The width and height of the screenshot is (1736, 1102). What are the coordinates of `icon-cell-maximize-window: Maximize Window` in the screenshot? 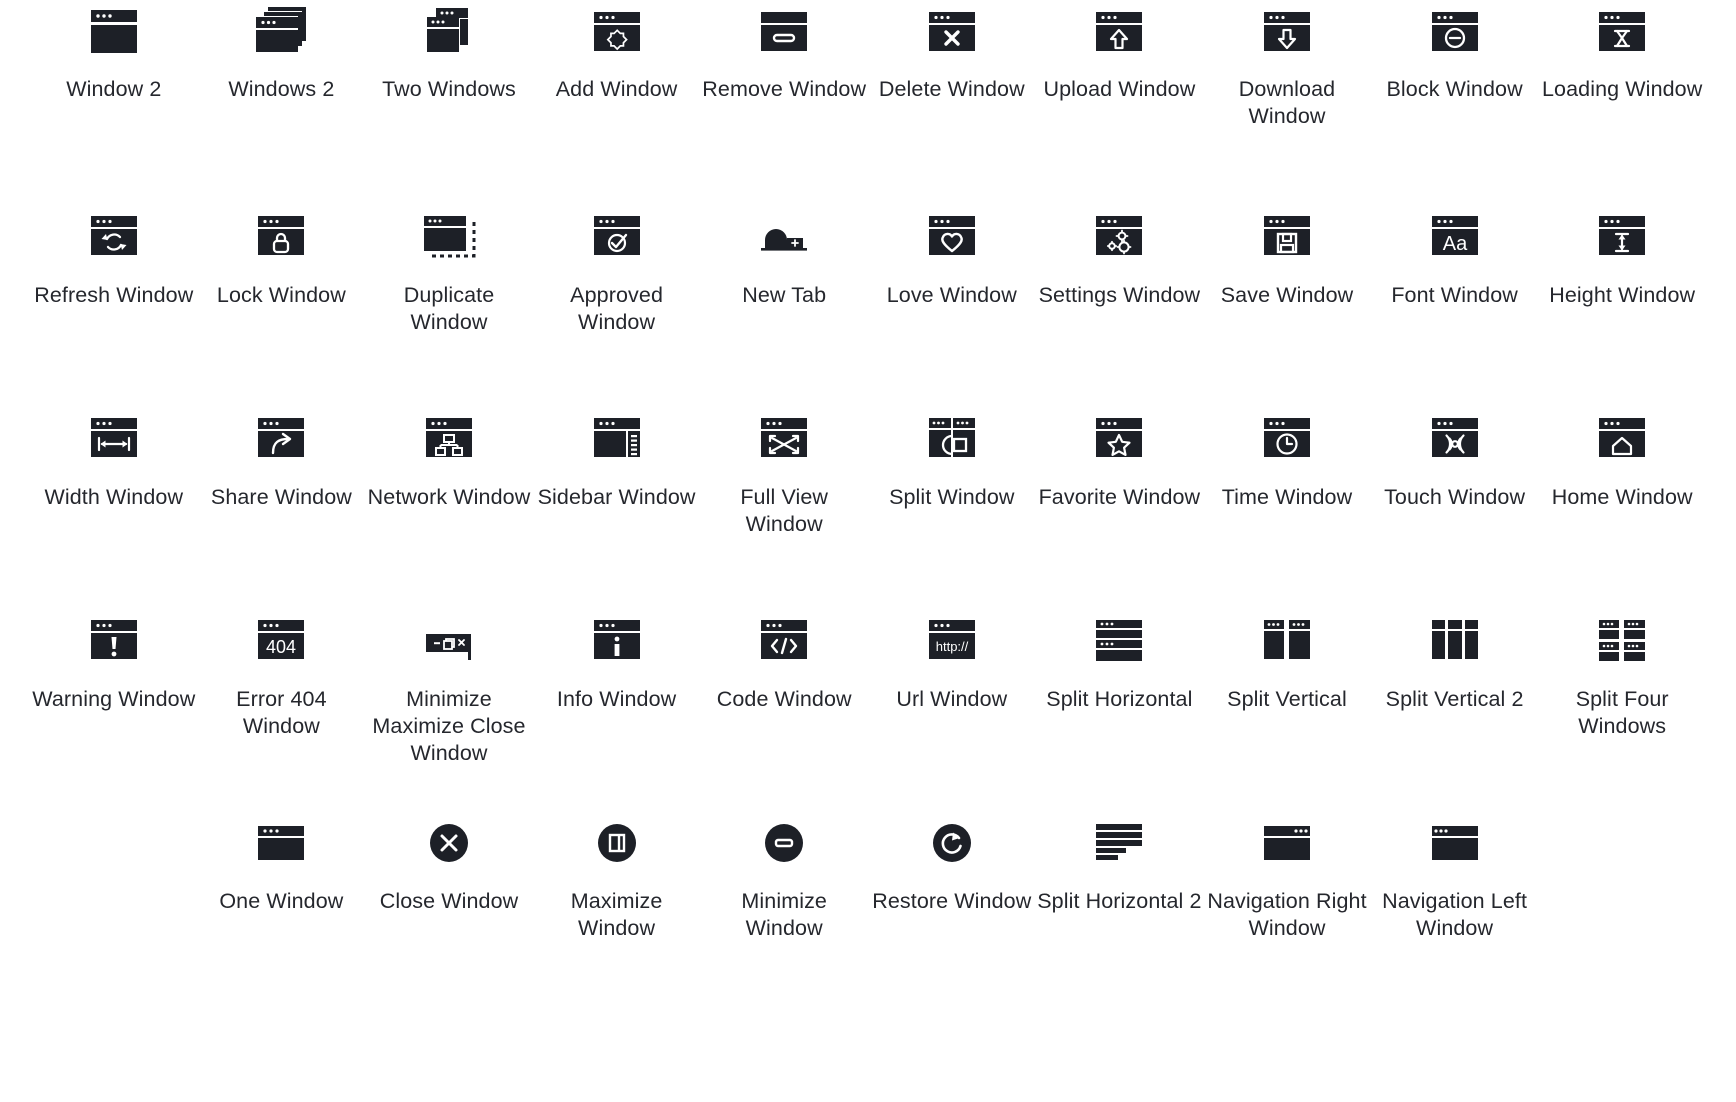 It's located at (617, 909).